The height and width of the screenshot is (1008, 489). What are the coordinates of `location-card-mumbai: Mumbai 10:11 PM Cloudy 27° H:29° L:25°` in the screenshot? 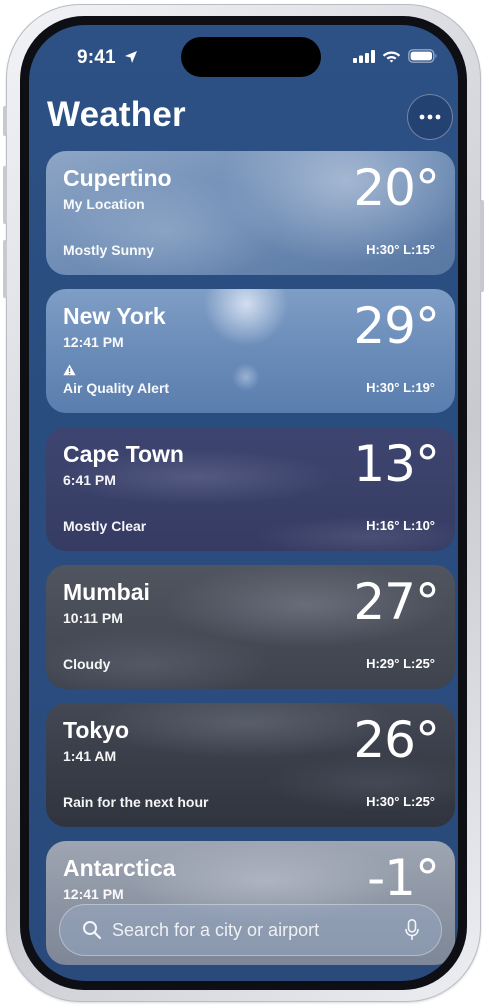 It's located at (250, 627).